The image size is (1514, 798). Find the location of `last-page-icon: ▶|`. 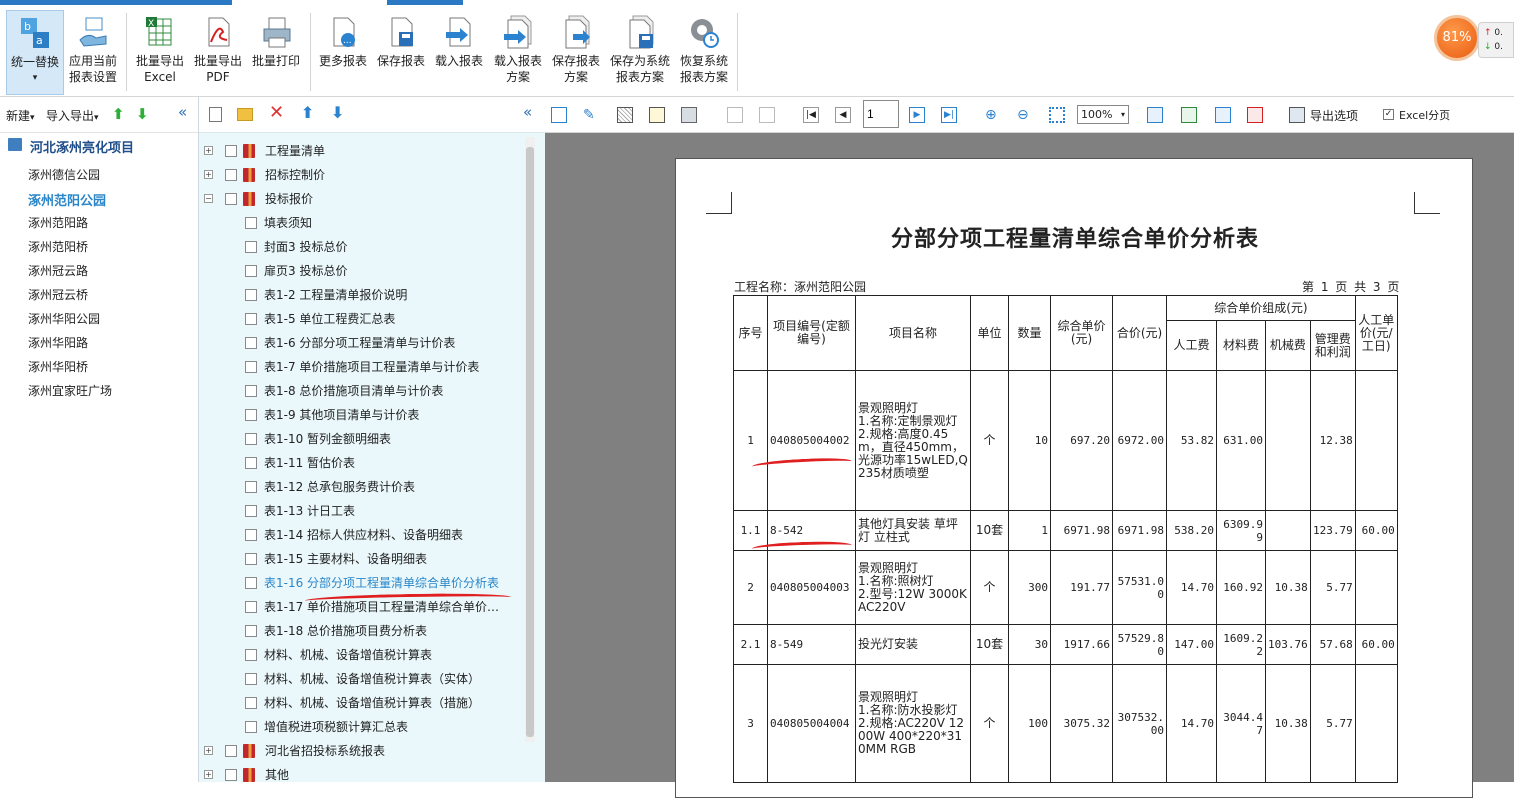

last-page-icon: ▶| is located at coordinates (949, 115).